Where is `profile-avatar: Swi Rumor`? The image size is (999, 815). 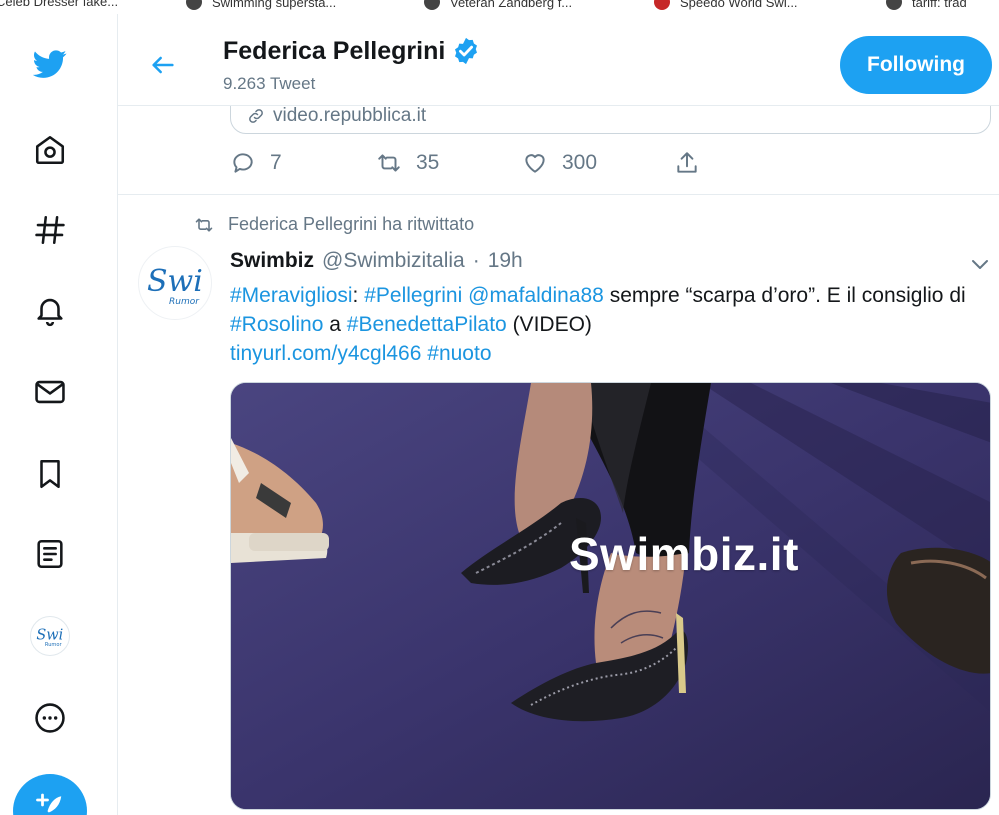 profile-avatar: Swi Rumor is located at coordinates (50, 636).